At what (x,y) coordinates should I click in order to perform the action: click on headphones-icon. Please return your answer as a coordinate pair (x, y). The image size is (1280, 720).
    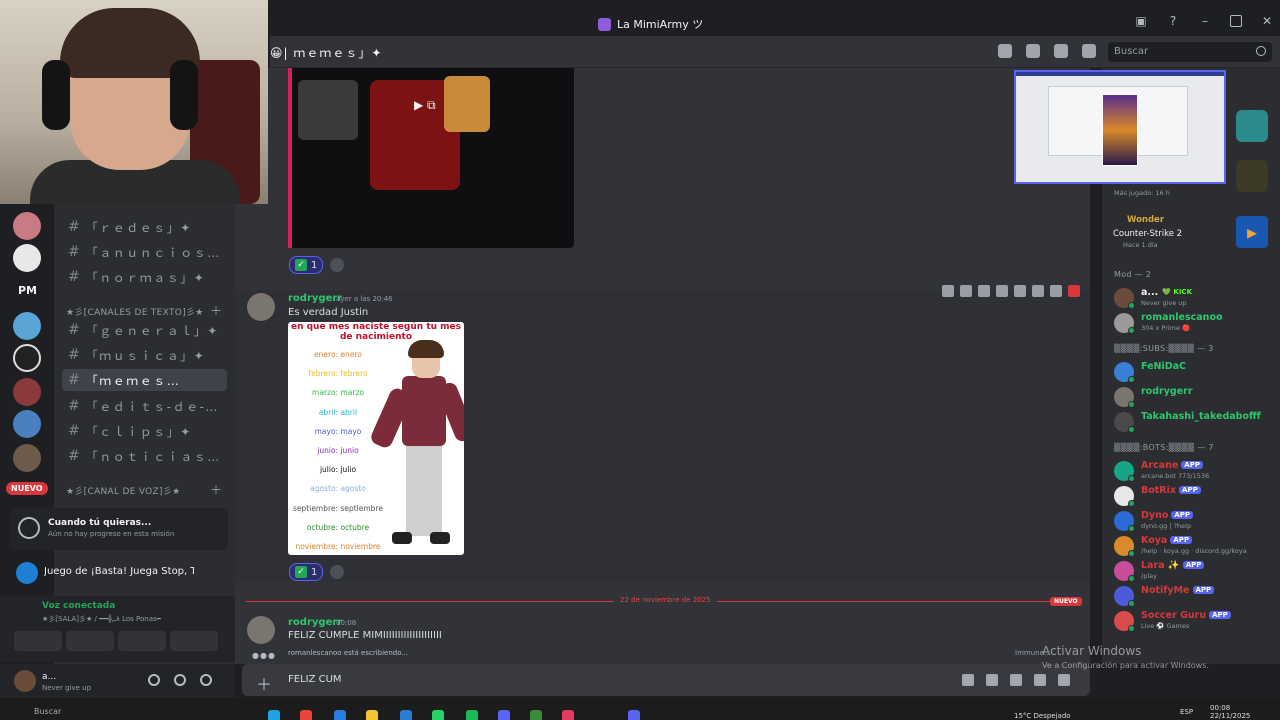
    Looking at the image, I should click on (180, 680).